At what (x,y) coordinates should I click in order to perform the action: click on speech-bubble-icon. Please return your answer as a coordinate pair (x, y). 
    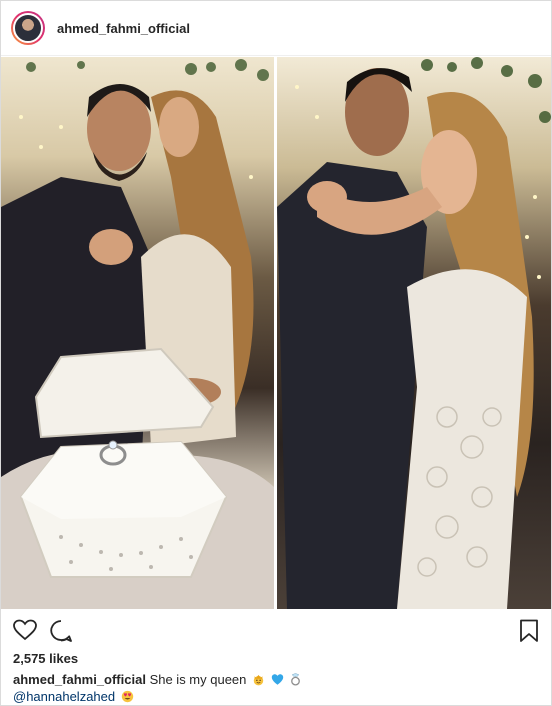
    Looking at the image, I should click on (61, 631).